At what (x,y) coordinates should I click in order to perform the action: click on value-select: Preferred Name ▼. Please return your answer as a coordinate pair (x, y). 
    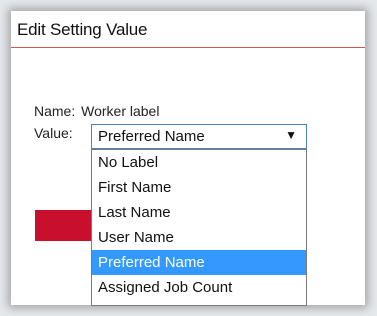
    Looking at the image, I should click on (199, 136).